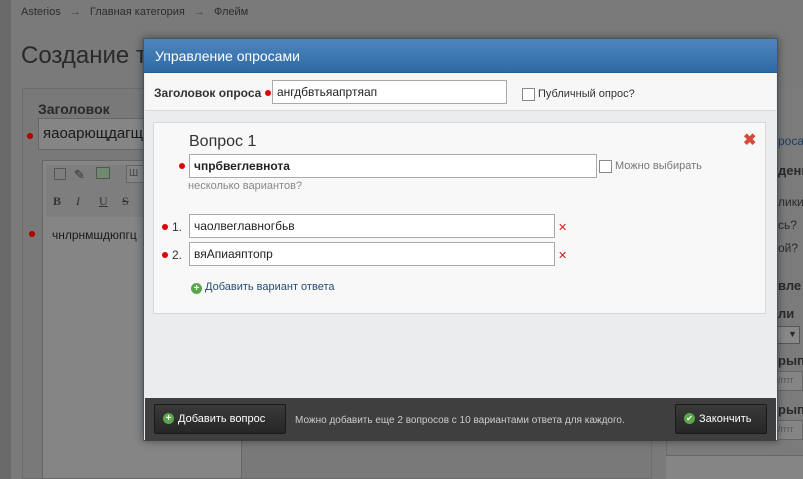 The height and width of the screenshot is (479, 803). What do you see at coordinates (41, 12) in the screenshot?
I see `breadcrumb-item-home: Asterios` at bounding box center [41, 12].